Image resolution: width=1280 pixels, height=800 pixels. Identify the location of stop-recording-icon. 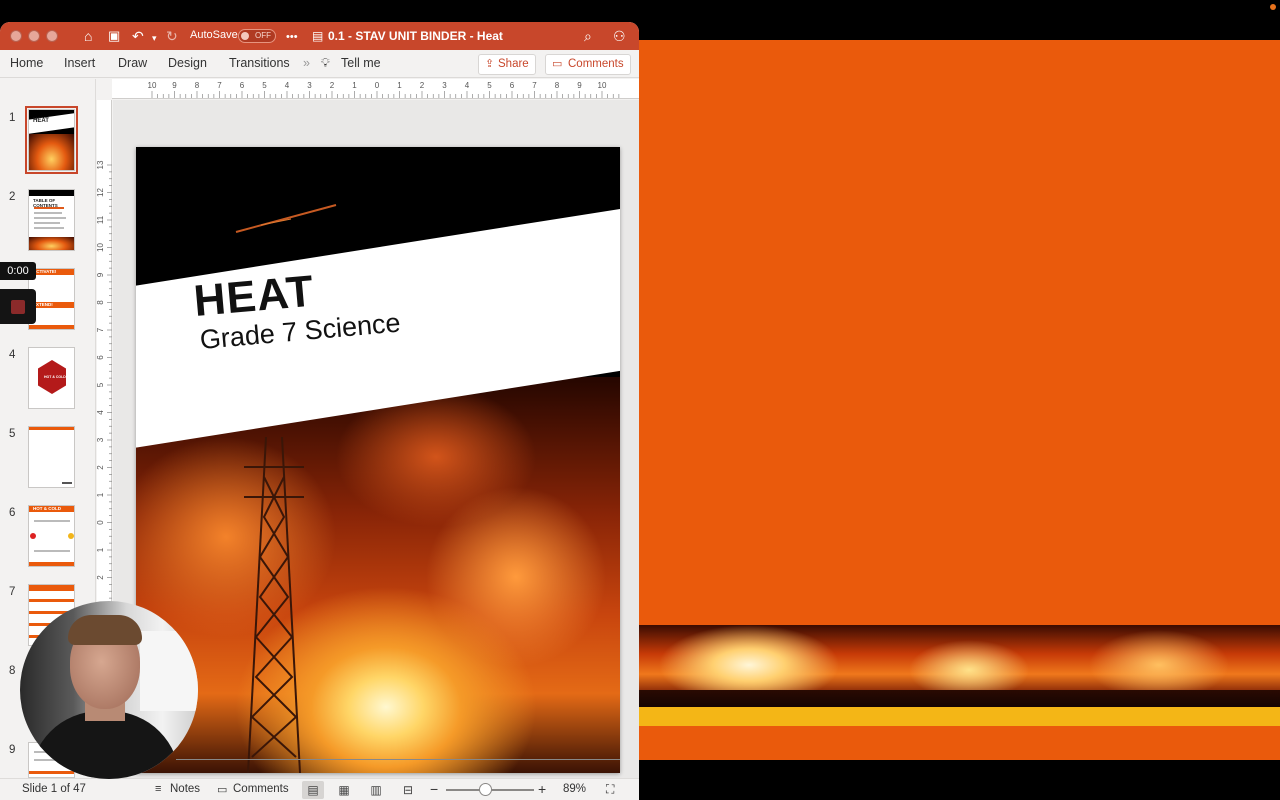
(18, 307).